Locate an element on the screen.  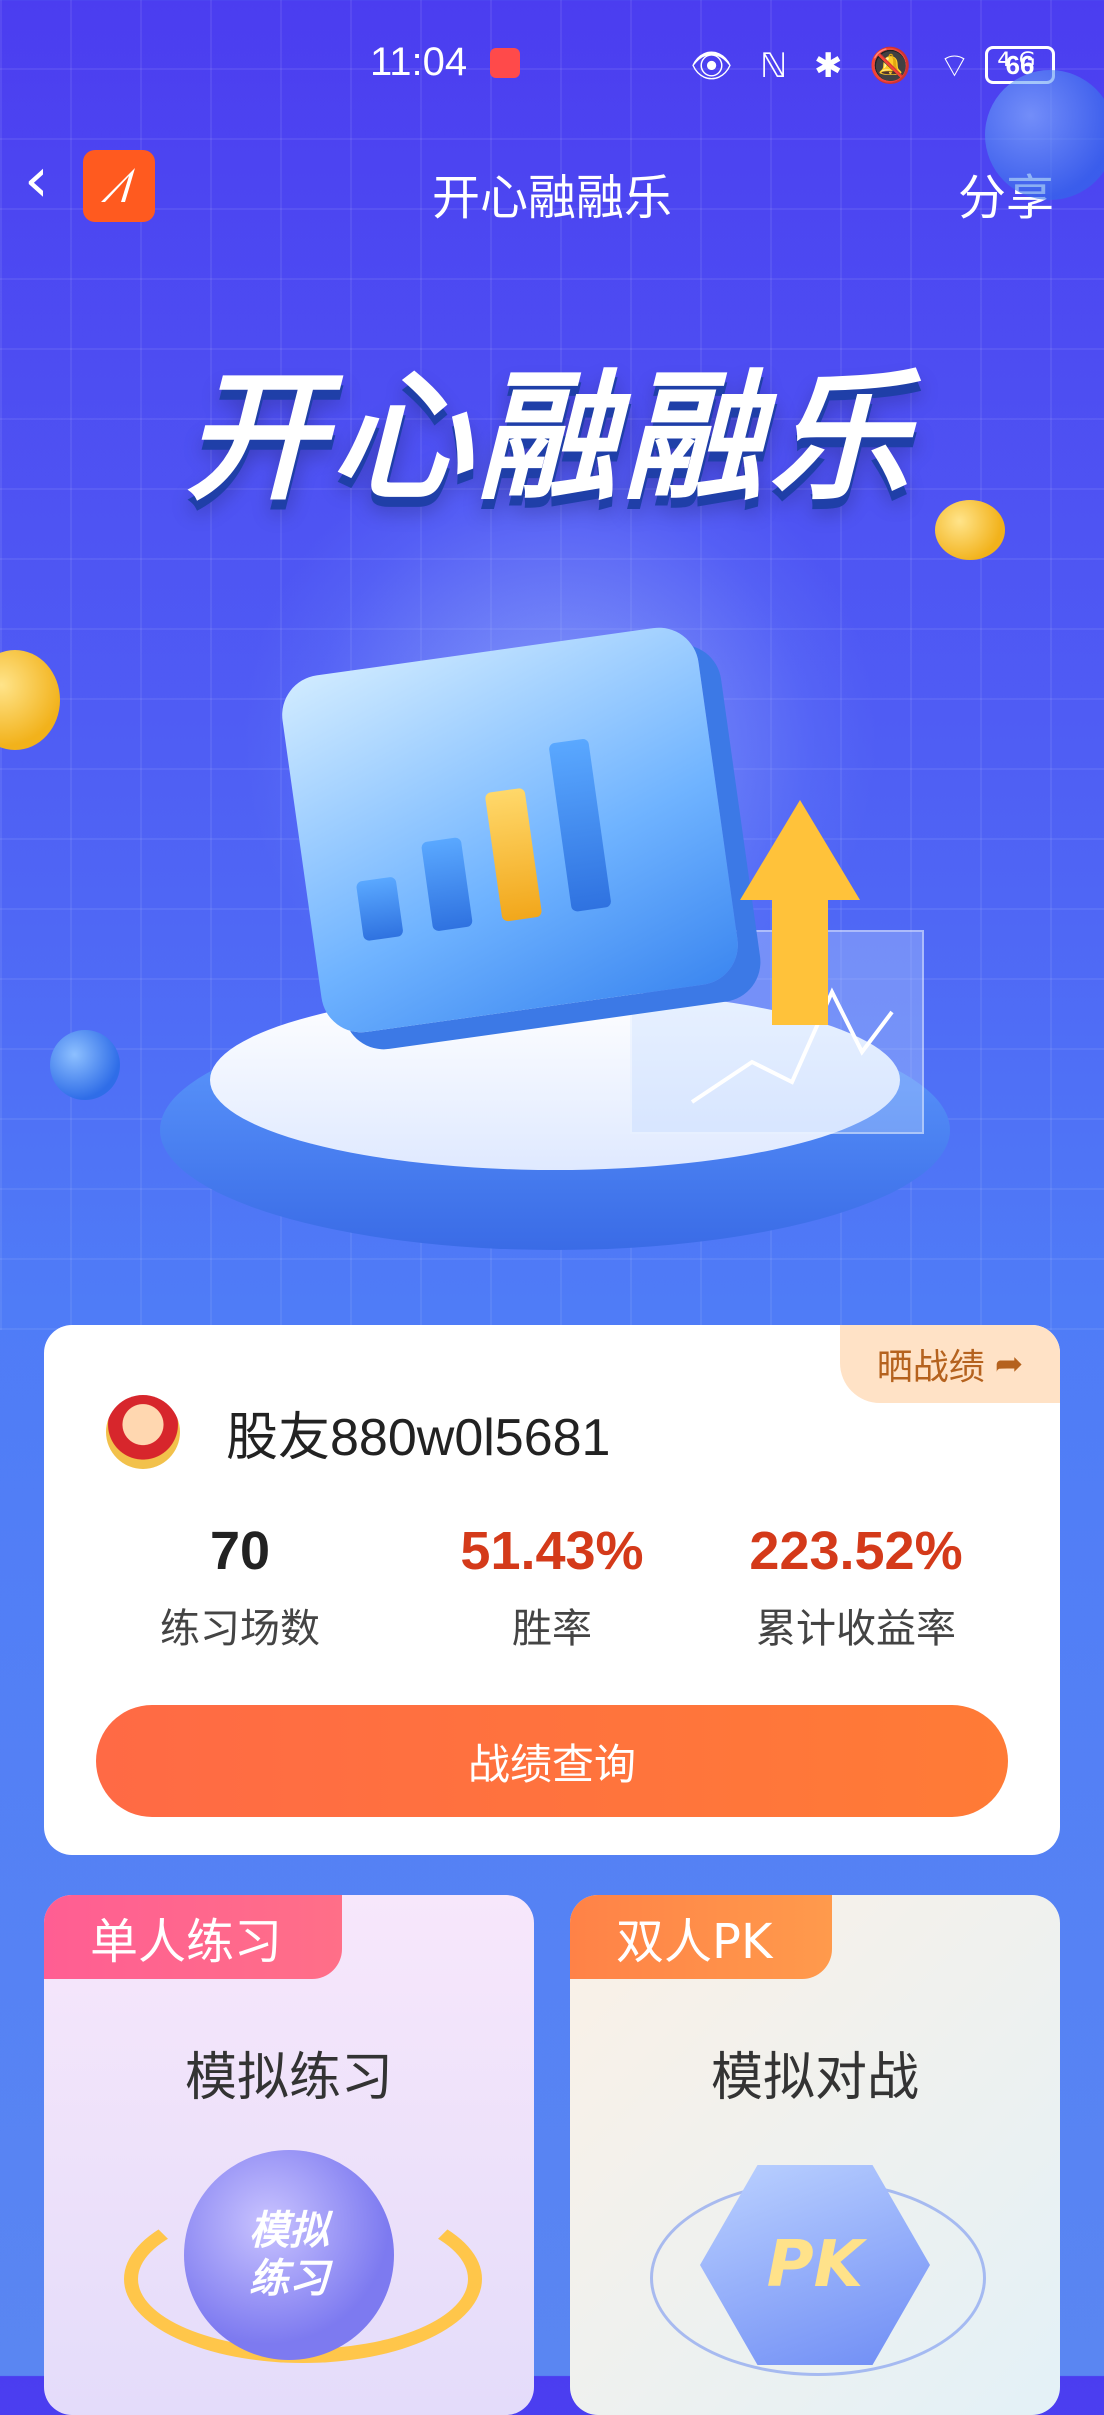
single-practice-card: 单人练习 模拟练习 模拟 练习 is located at coordinates (289, 2155).